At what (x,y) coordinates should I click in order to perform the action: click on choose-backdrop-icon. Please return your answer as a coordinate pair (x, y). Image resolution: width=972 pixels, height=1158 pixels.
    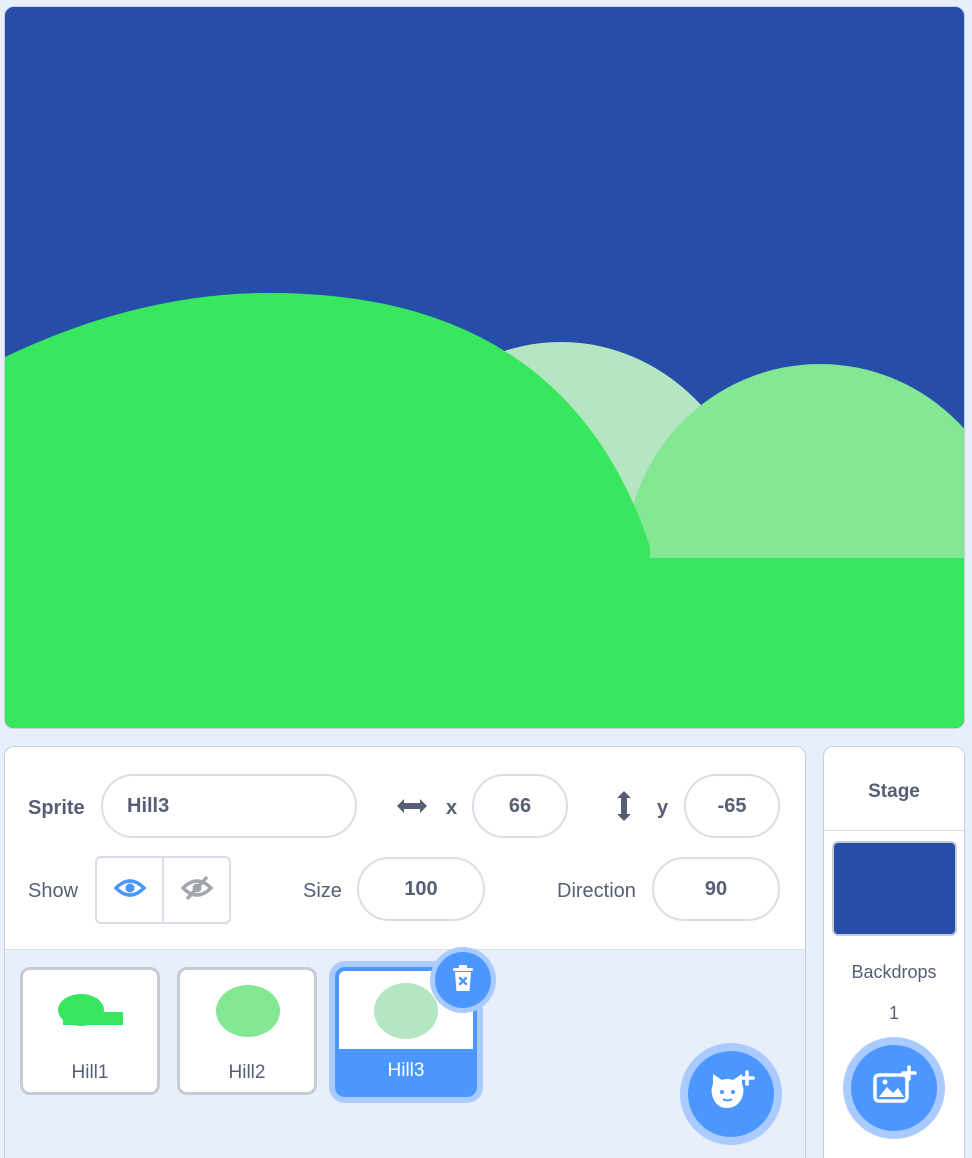
    Looking at the image, I should click on (894, 1088).